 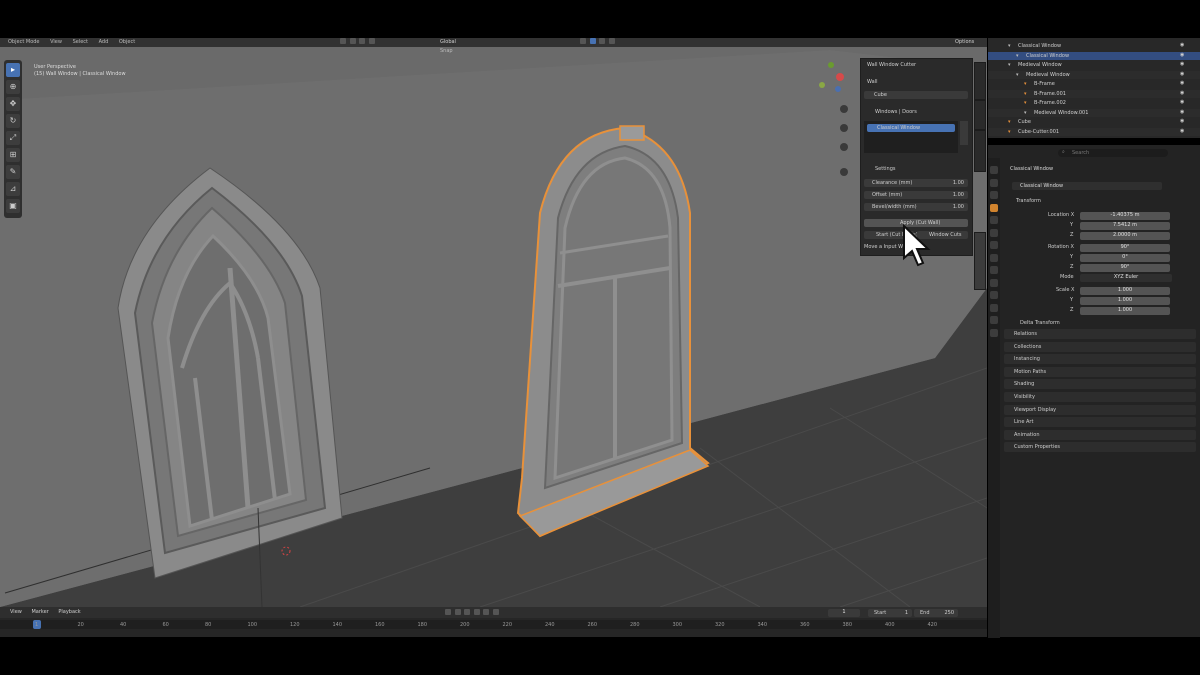 What do you see at coordinates (343, 41) in the screenshot?
I see `select-mode-icon` at bounding box center [343, 41].